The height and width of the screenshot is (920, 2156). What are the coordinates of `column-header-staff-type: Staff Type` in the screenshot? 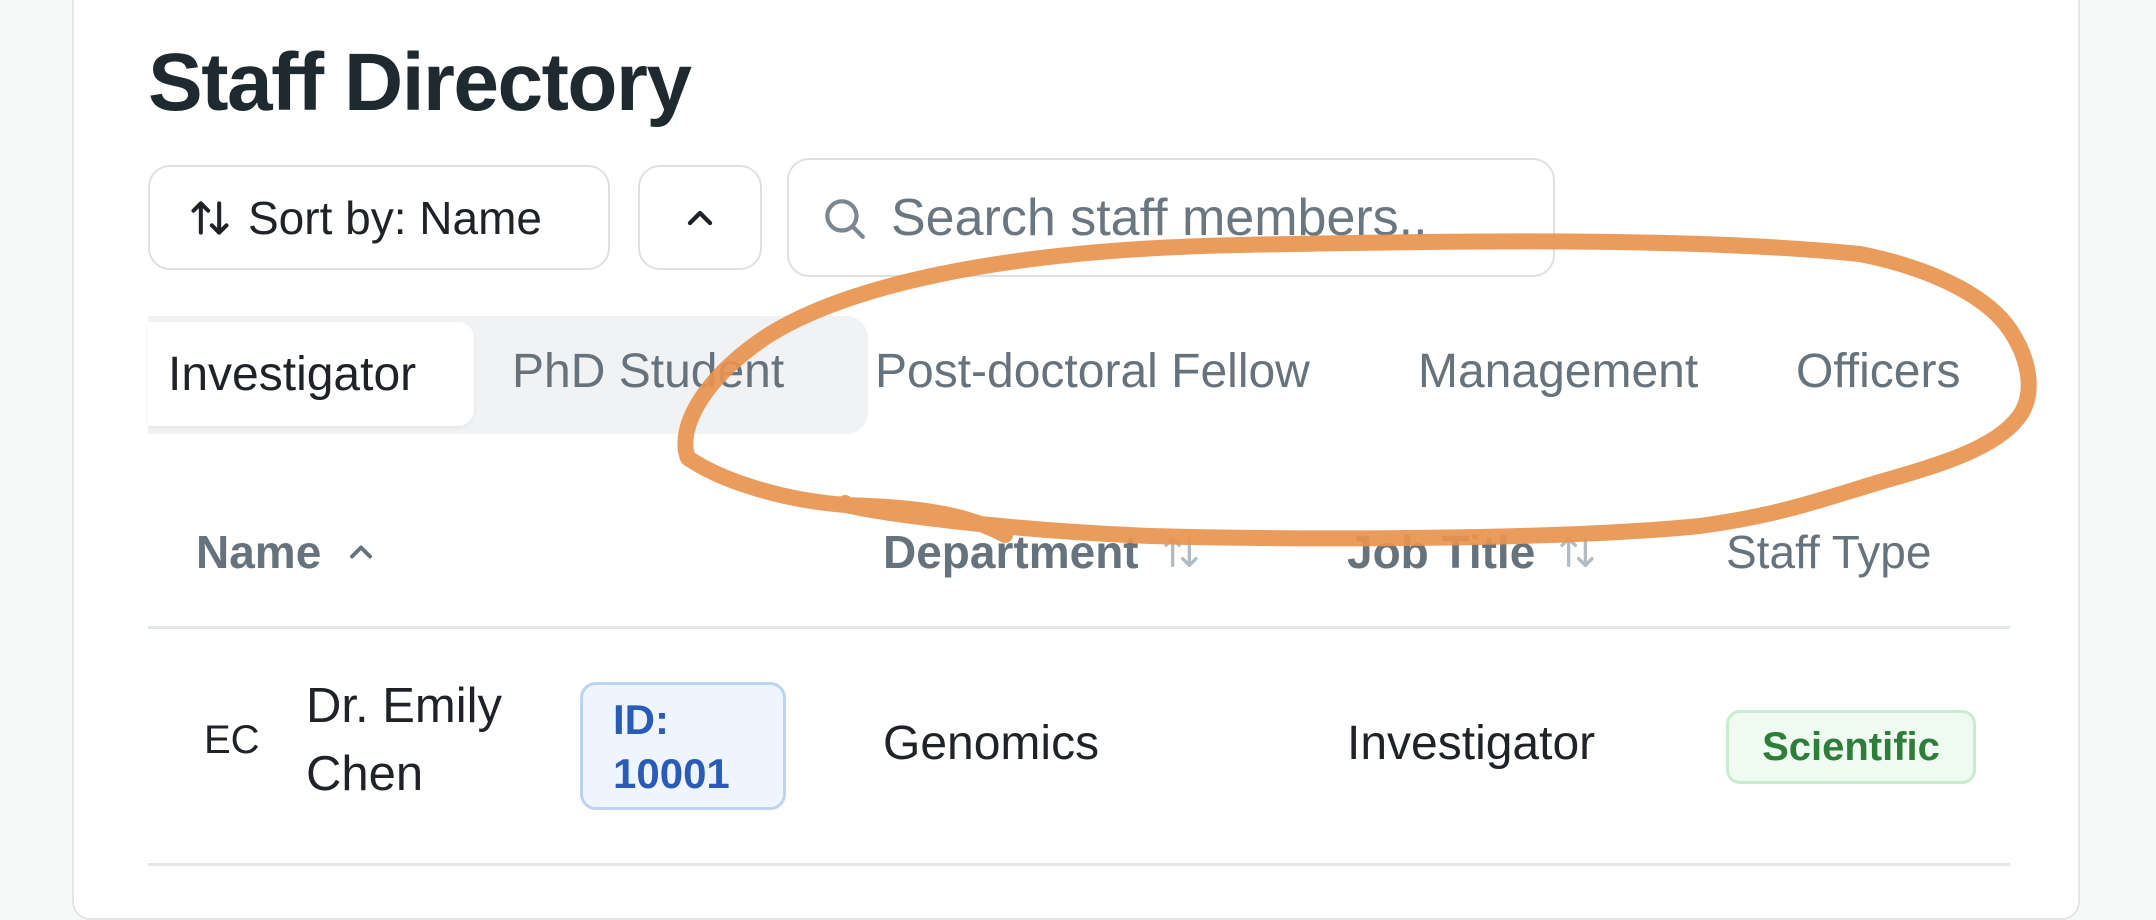 It's located at (1828, 552).